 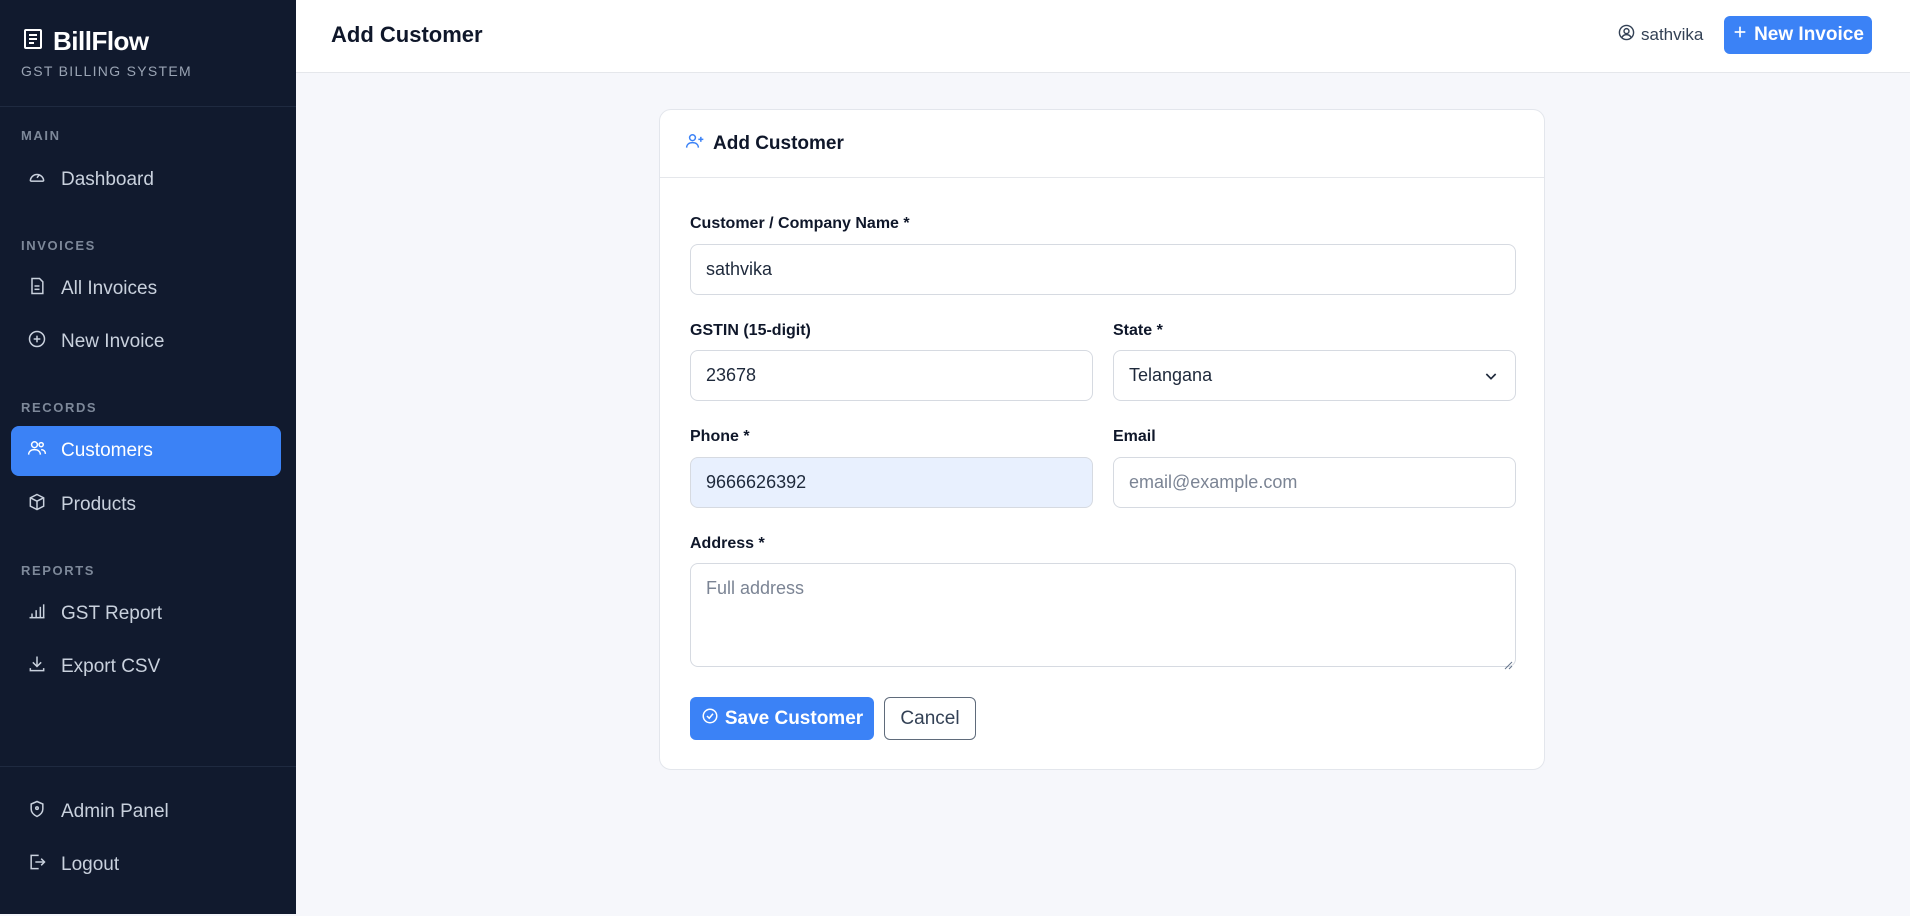 I want to click on customer-name-value: sathvika, so click(x=739, y=269).